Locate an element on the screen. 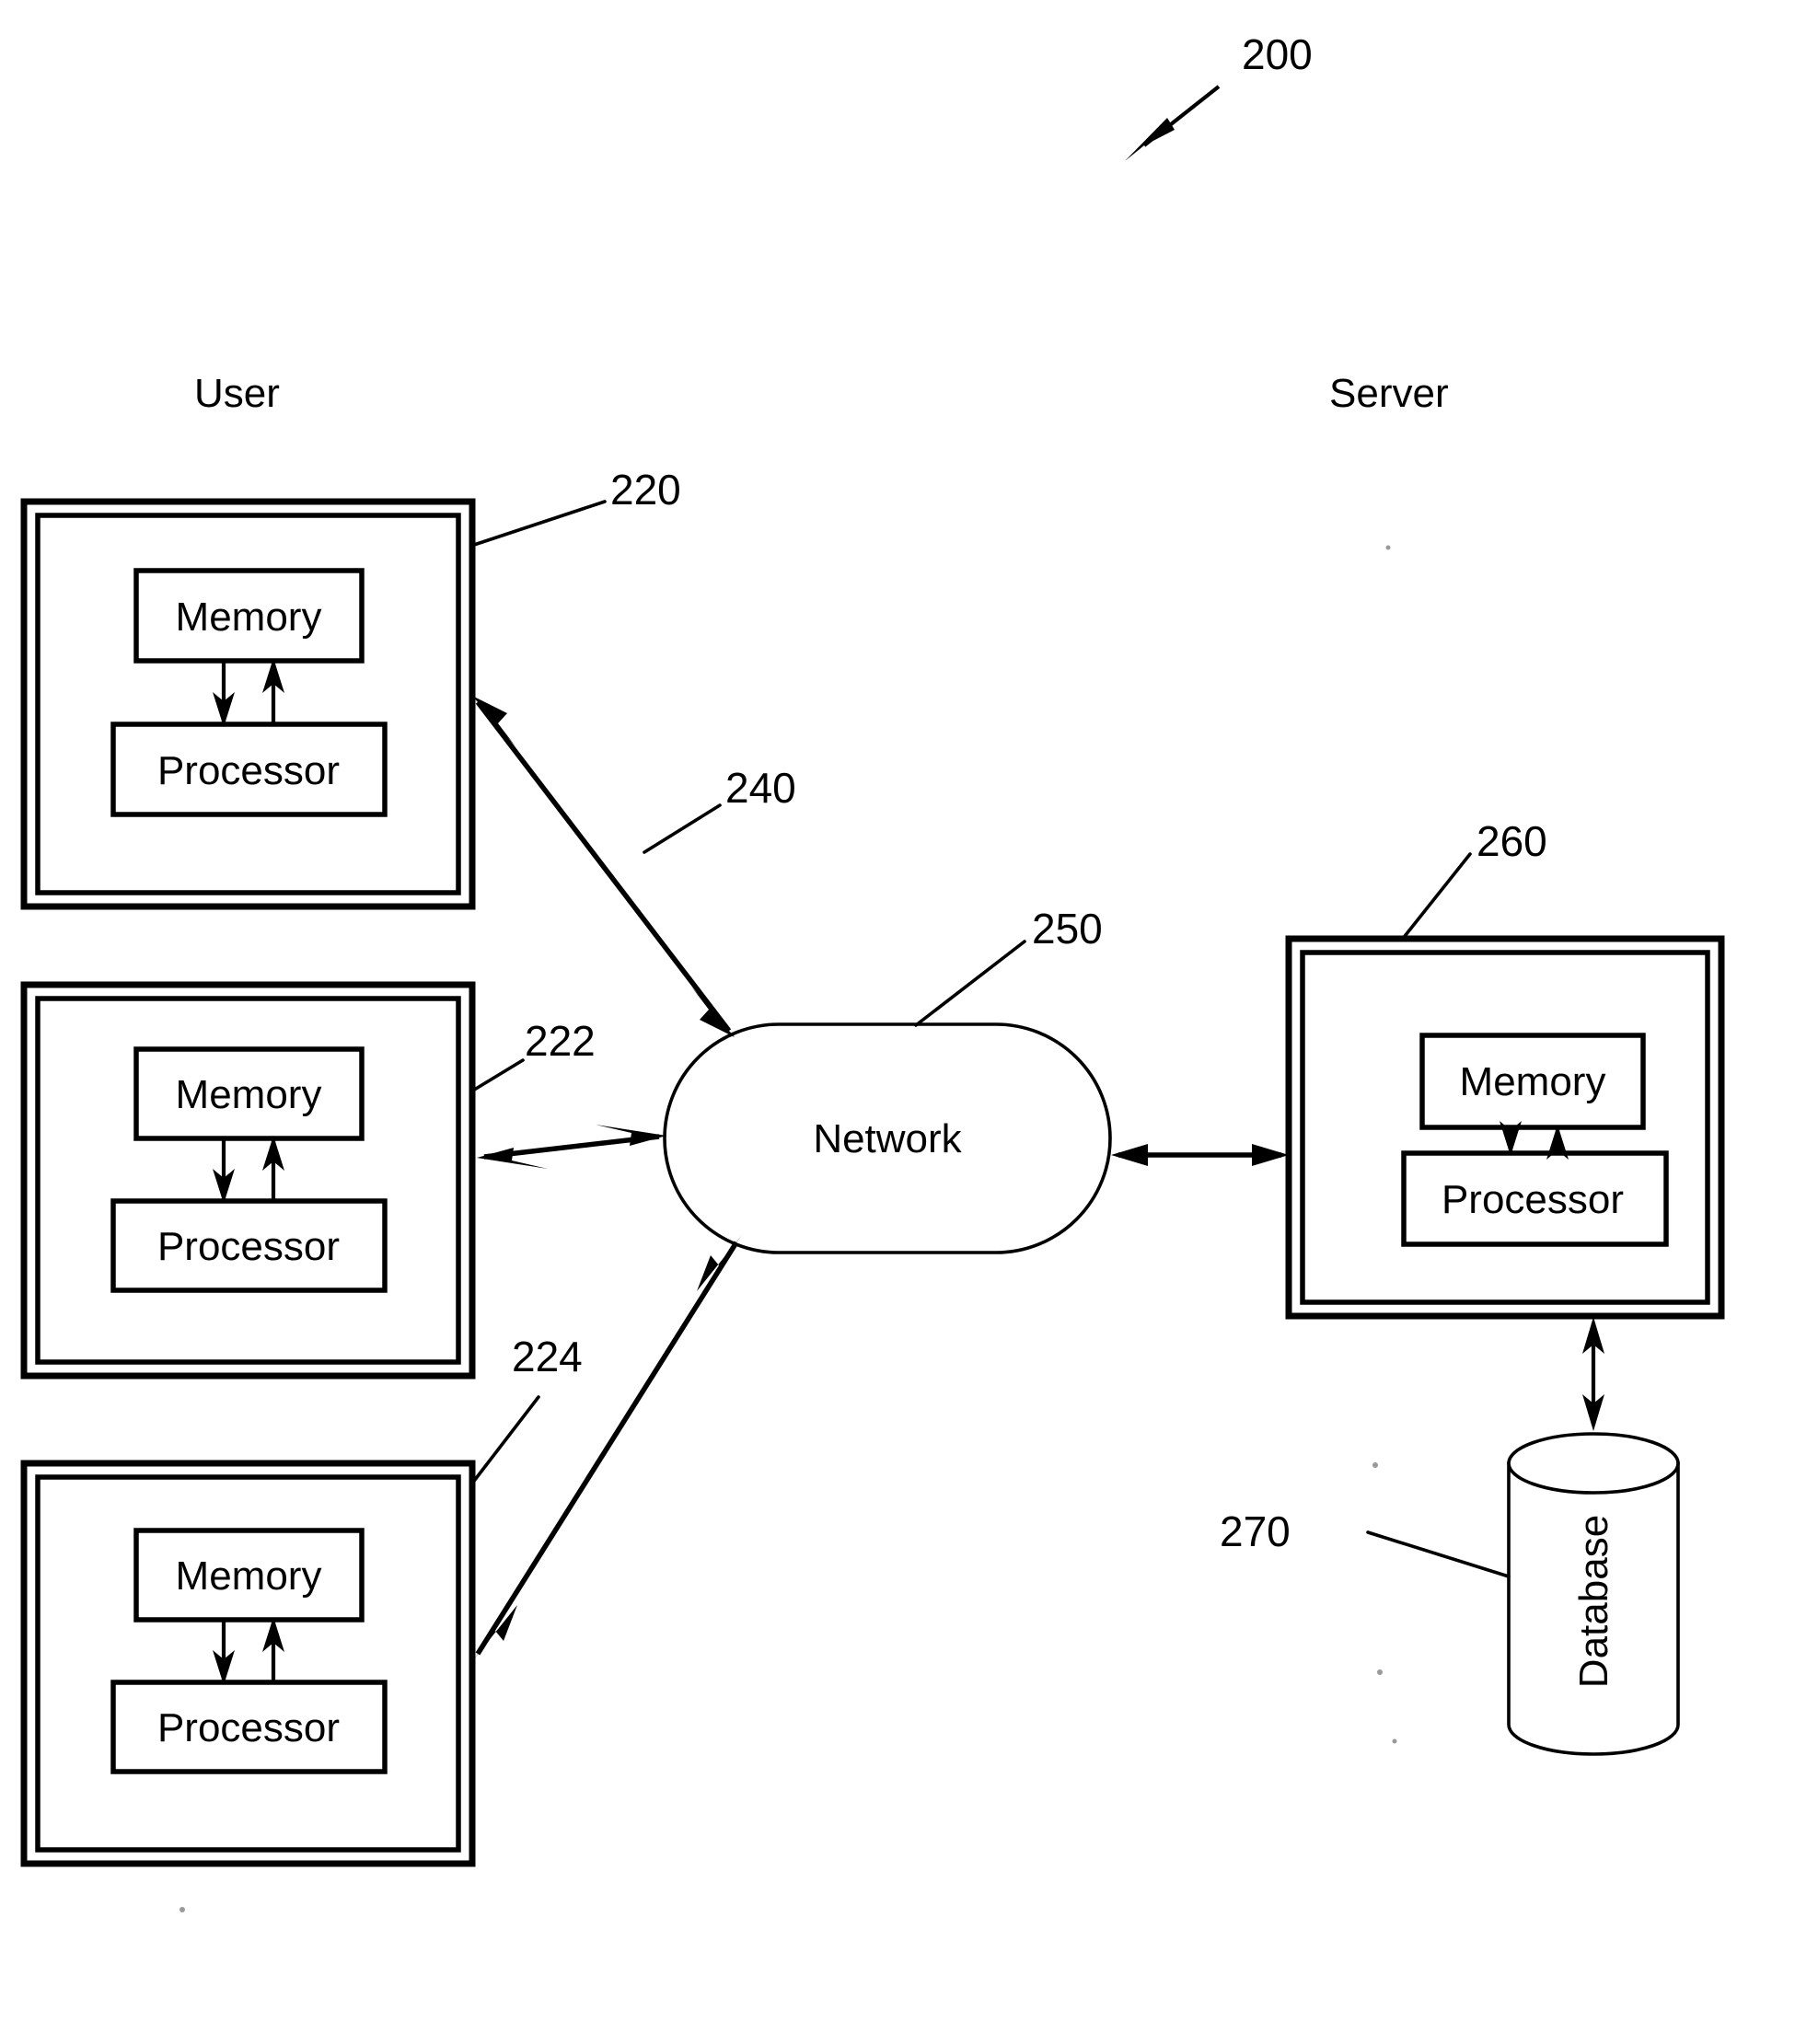  link-device222-network is located at coordinates (571, 1147).